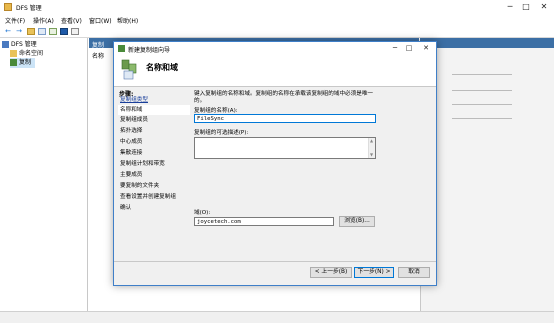  Describe the element at coordinates (131, 131) in the screenshot. I see `step-topology: 拓扑选择` at that location.